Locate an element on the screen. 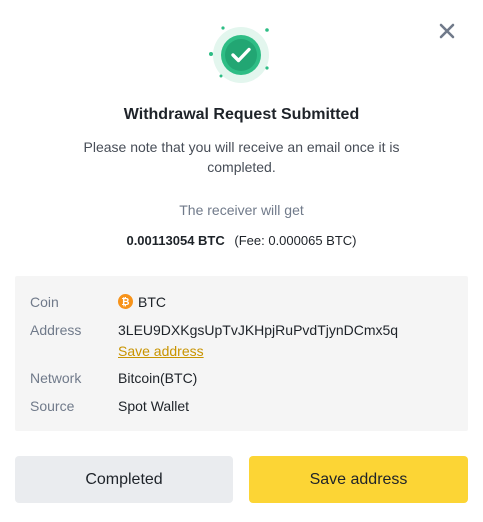 This screenshot has height=522, width=483. completed-button: Completed is located at coordinates (124, 479).